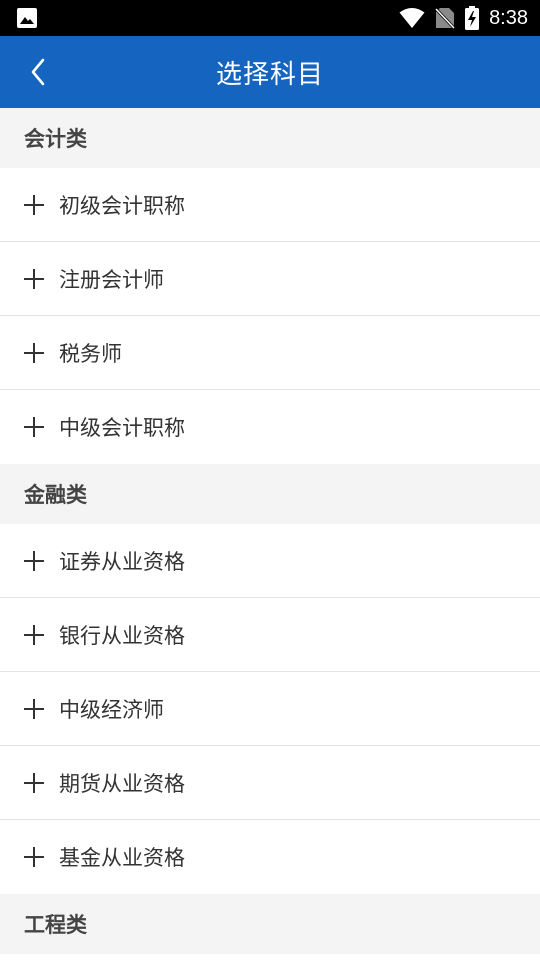 The height and width of the screenshot is (960, 540). Describe the element at coordinates (270, 494) in the screenshot. I see `section-header: 金融类` at that location.